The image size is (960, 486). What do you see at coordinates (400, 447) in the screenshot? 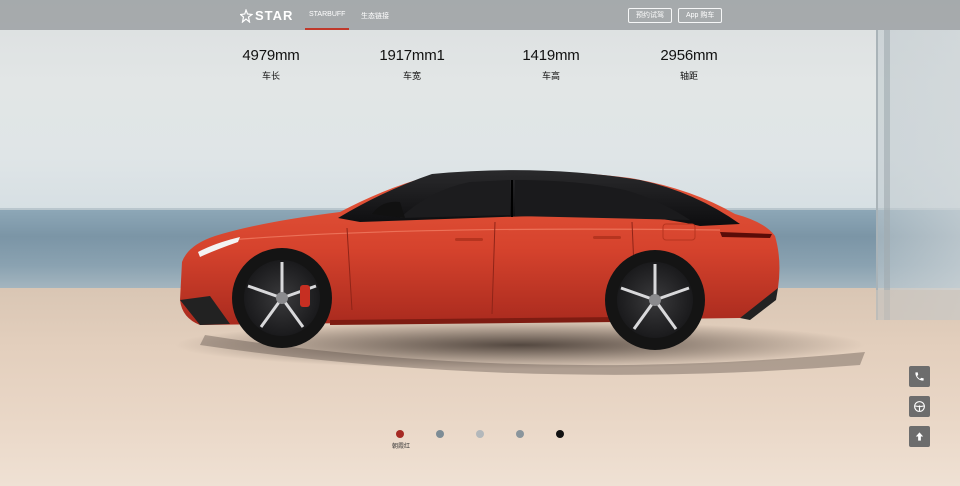
I see `selected-color-label: 朝霞红` at bounding box center [400, 447].